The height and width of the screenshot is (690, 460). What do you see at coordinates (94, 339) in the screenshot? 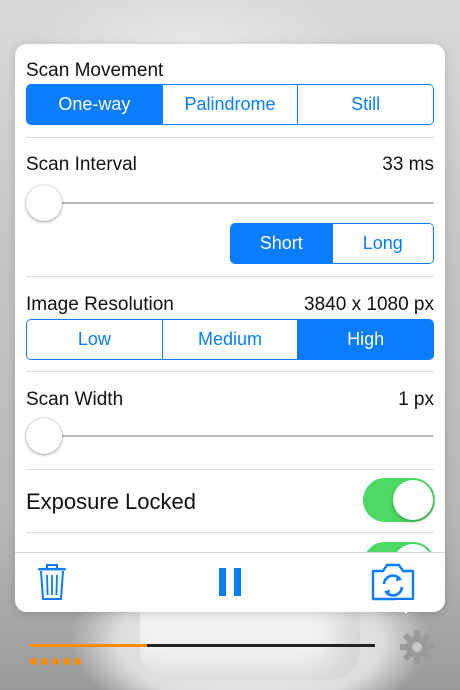
I see `image-resolution-option: Low` at bounding box center [94, 339].